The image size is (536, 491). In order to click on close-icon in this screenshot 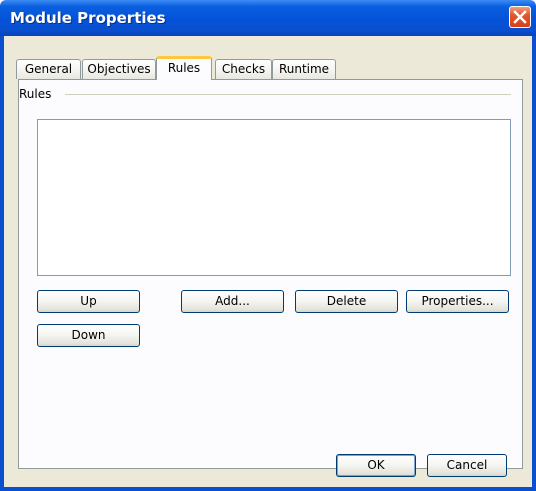, I will do `click(520, 17)`.